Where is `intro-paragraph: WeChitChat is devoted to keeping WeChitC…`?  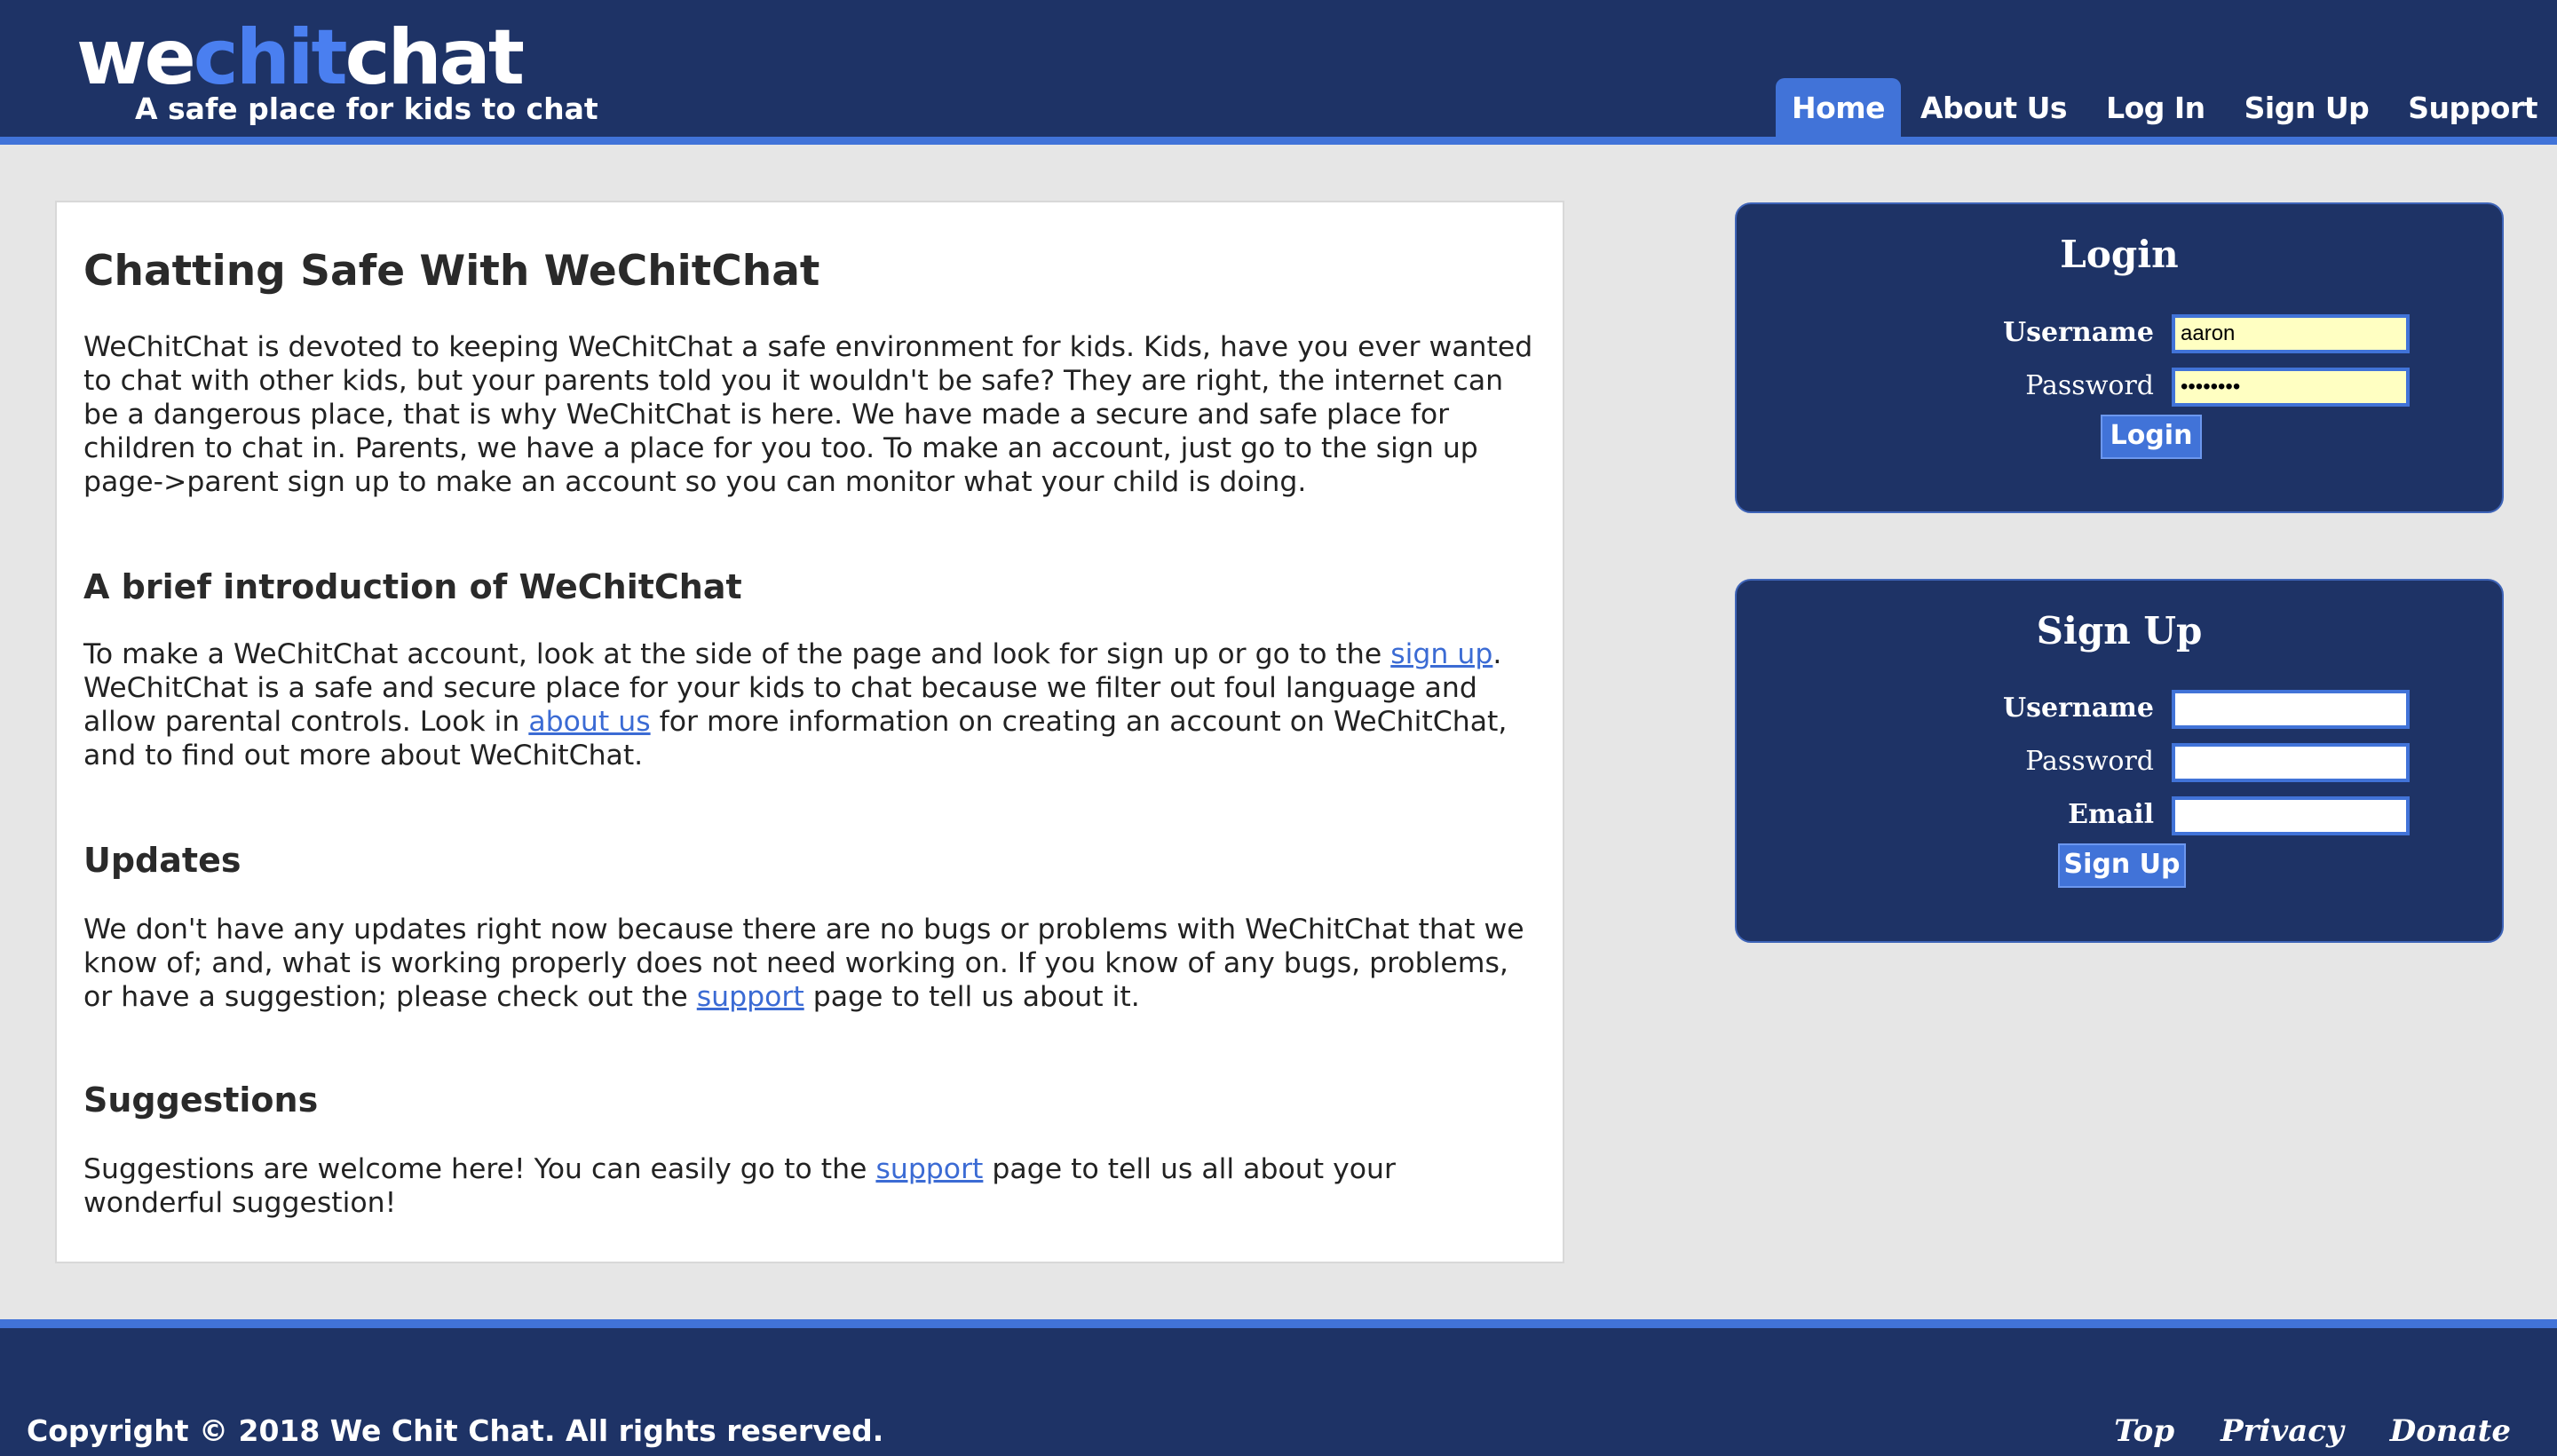
intro-paragraph: WeChitChat is devoted to keeping WeChitC… is located at coordinates (808, 414).